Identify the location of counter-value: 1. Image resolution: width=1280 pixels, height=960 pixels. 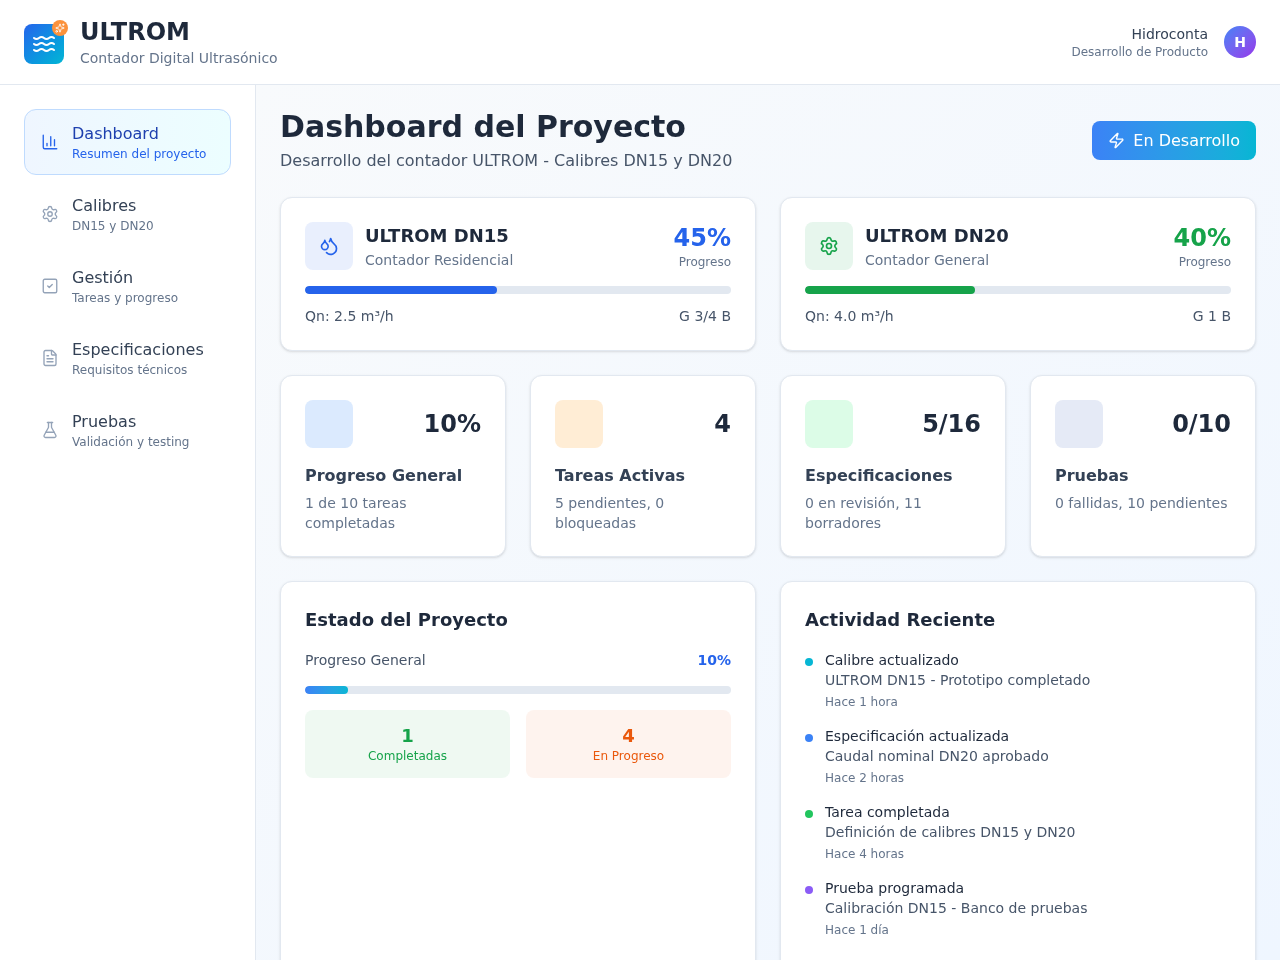
(407, 736).